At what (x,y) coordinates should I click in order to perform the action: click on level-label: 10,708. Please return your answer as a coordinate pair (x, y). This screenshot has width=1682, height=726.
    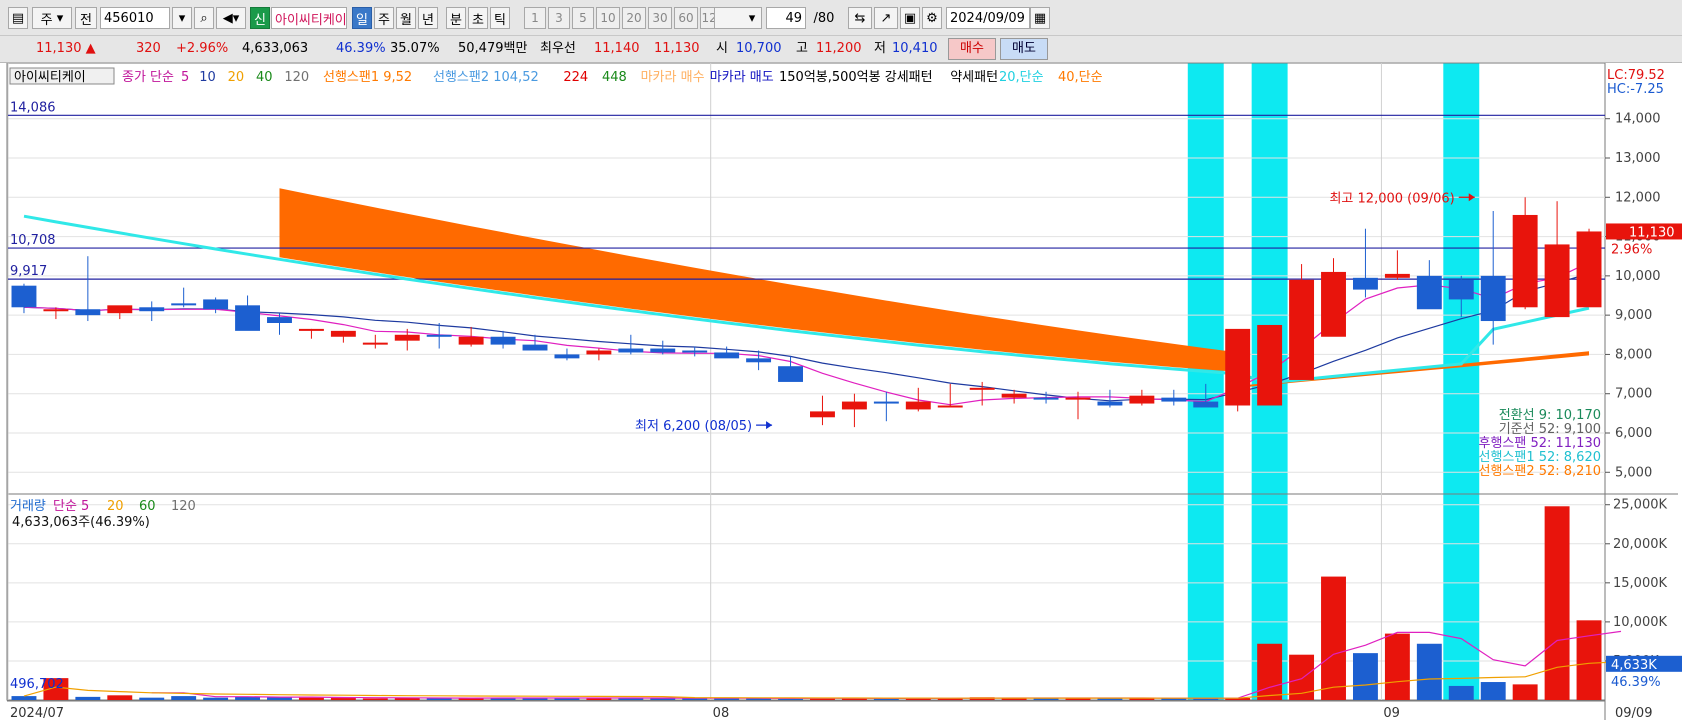
    Looking at the image, I should click on (33, 240).